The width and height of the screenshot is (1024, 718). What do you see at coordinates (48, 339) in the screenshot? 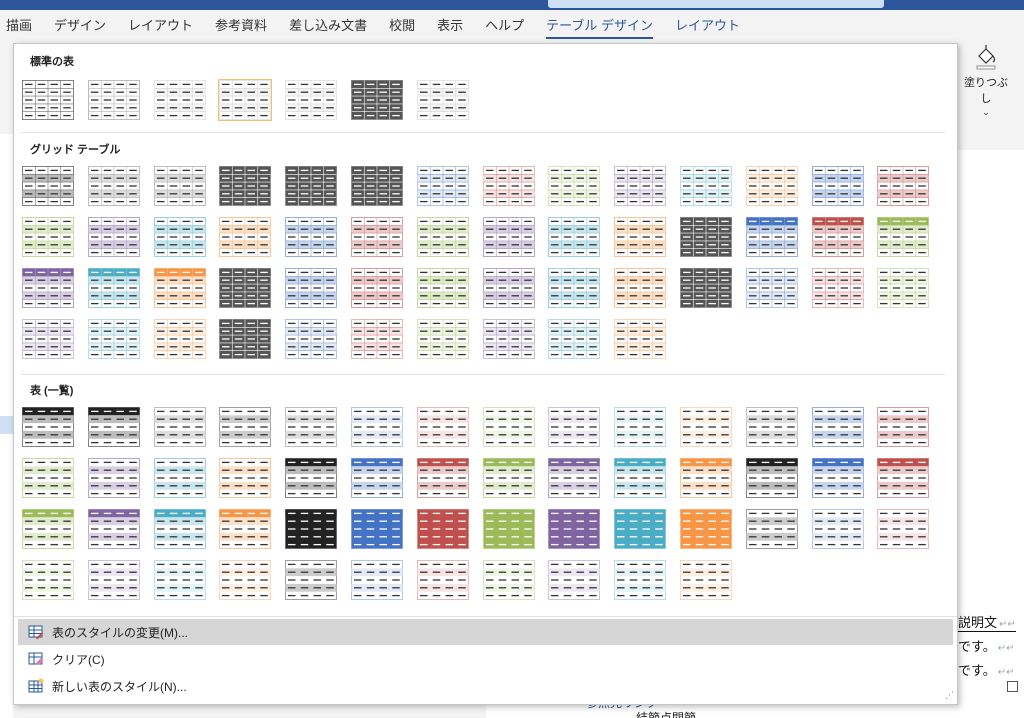
I see `table-style-grid-pale-purple` at bounding box center [48, 339].